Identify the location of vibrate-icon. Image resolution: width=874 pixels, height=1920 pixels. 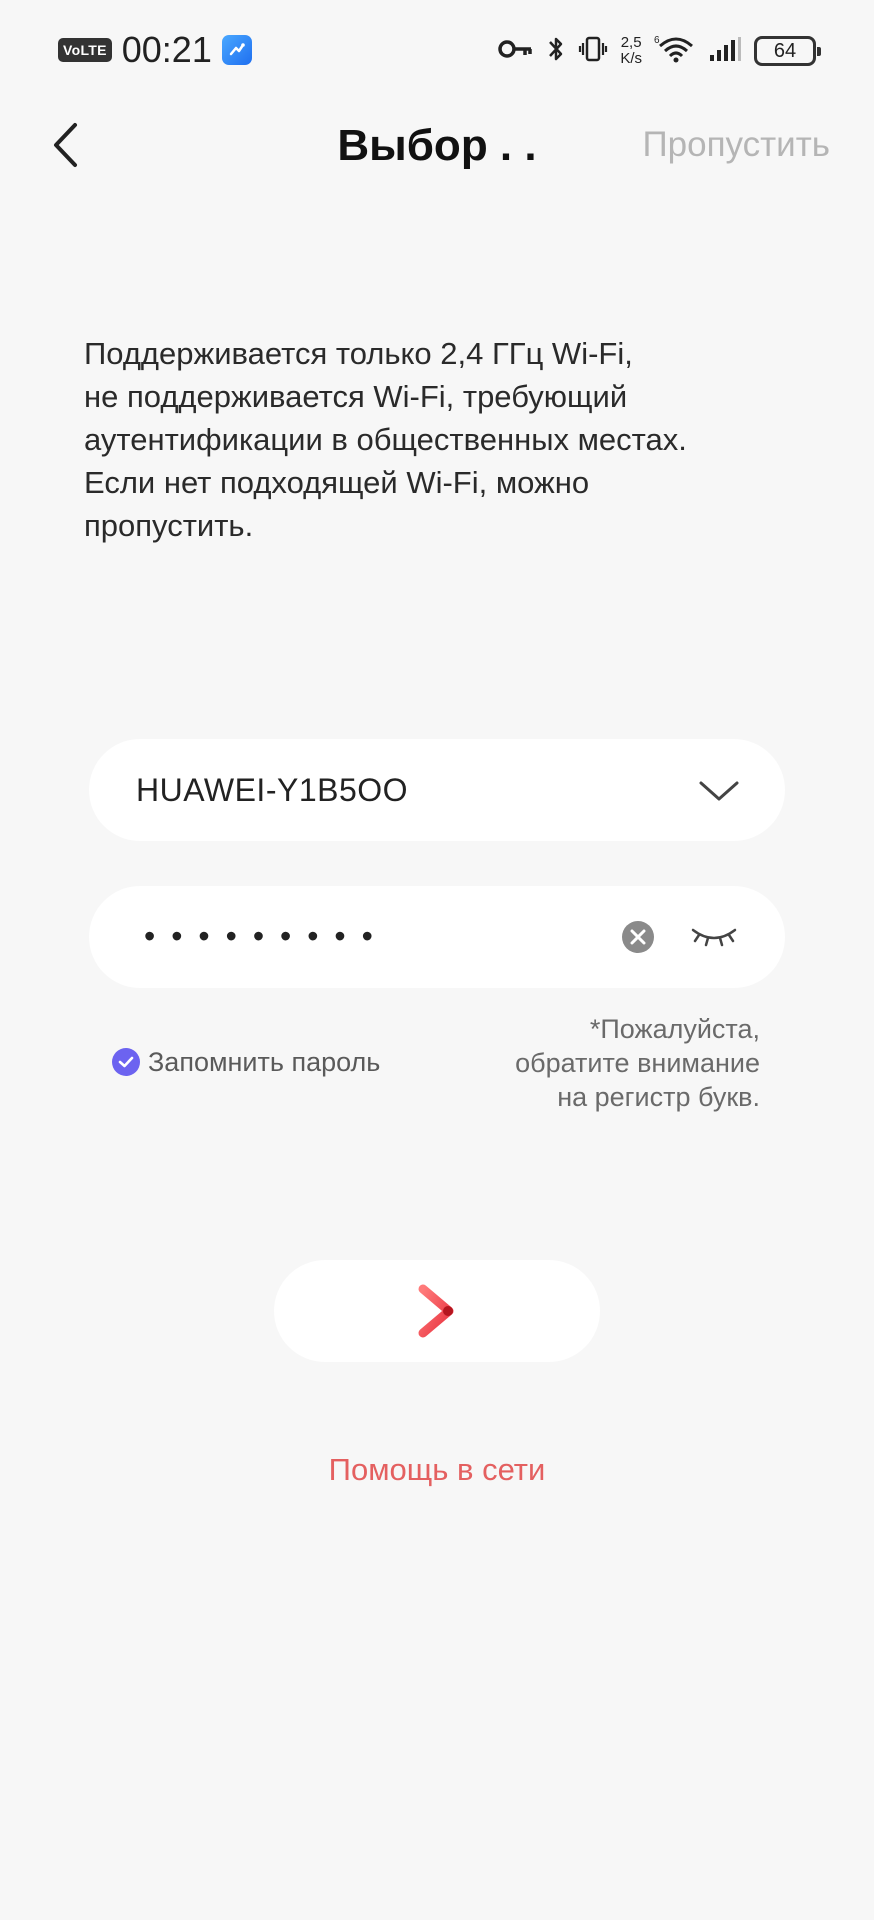
(593, 51).